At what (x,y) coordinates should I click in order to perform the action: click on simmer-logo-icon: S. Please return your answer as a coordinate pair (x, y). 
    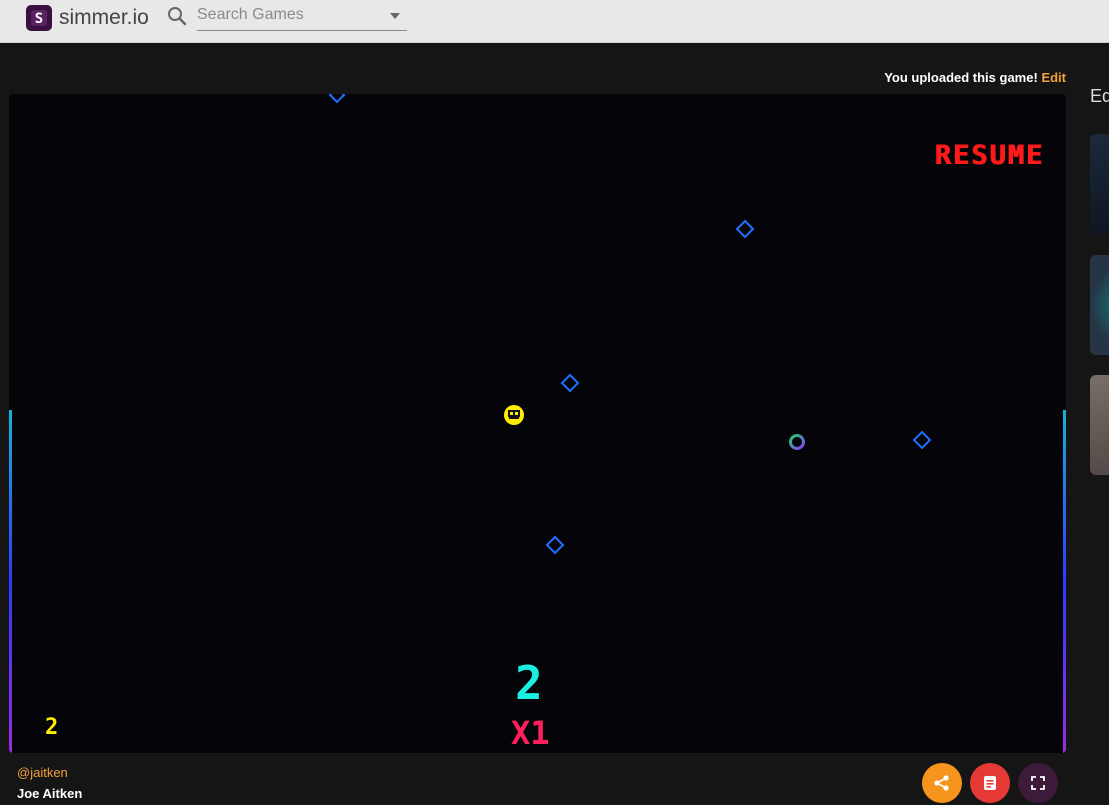
    Looking at the image, I should click on (39, 18).